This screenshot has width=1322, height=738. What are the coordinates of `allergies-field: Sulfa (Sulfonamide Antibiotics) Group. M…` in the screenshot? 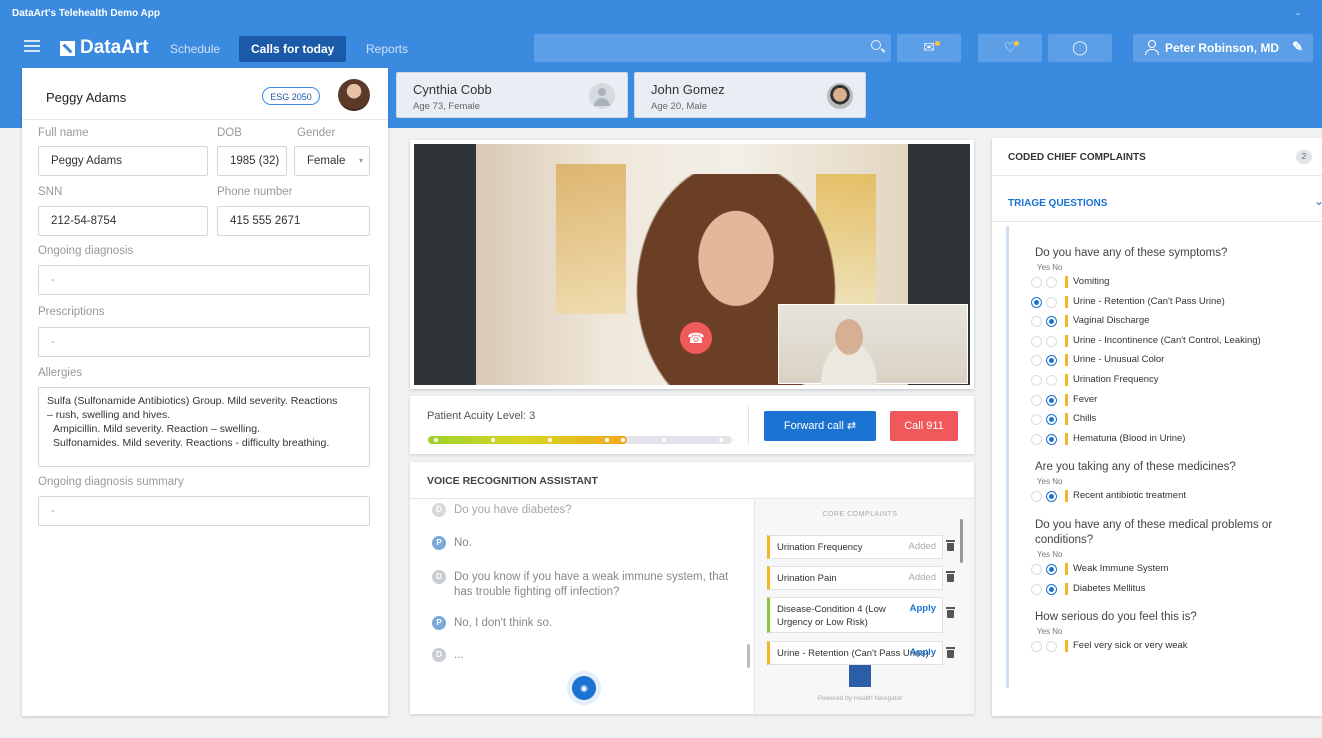 It's located at (204, 427).